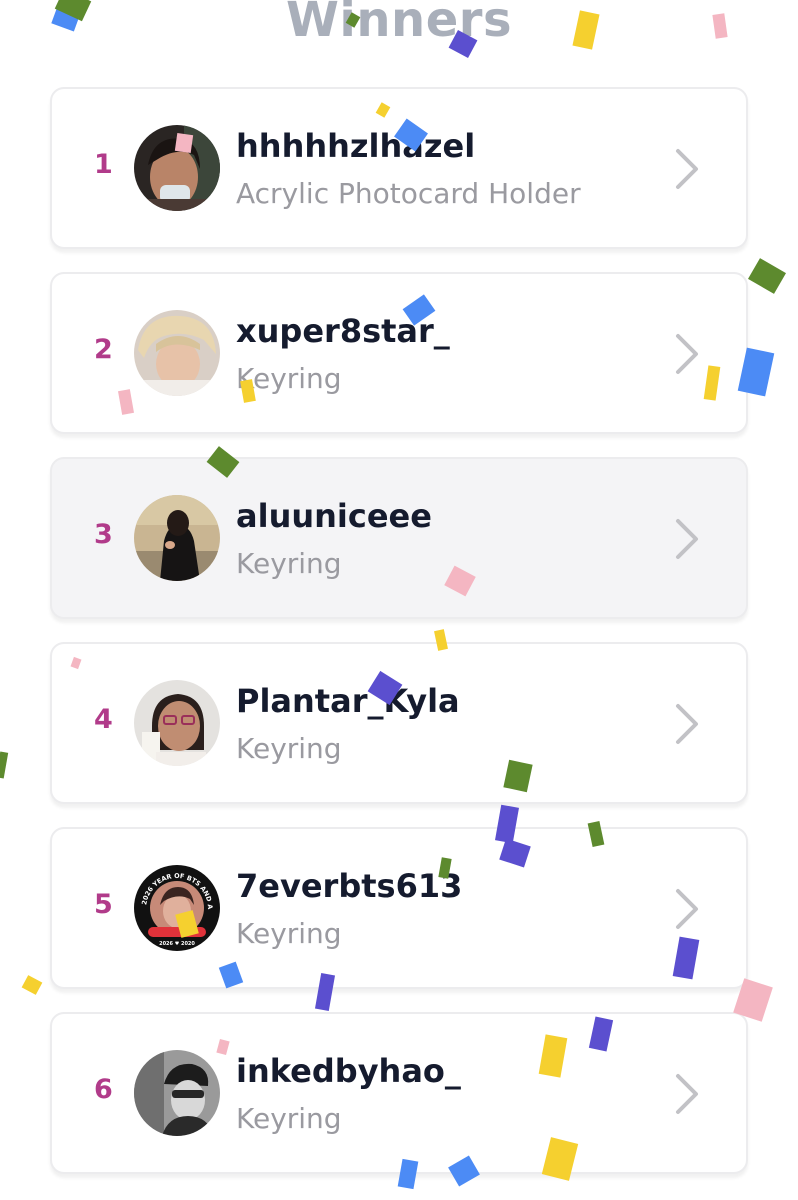 Image resolution: width=798 pixels, height=1200 pixels. What do you see at coordinates (103, 164) in the screenshot?
I see `rank-number: 1` at bounding box center [103, 164].